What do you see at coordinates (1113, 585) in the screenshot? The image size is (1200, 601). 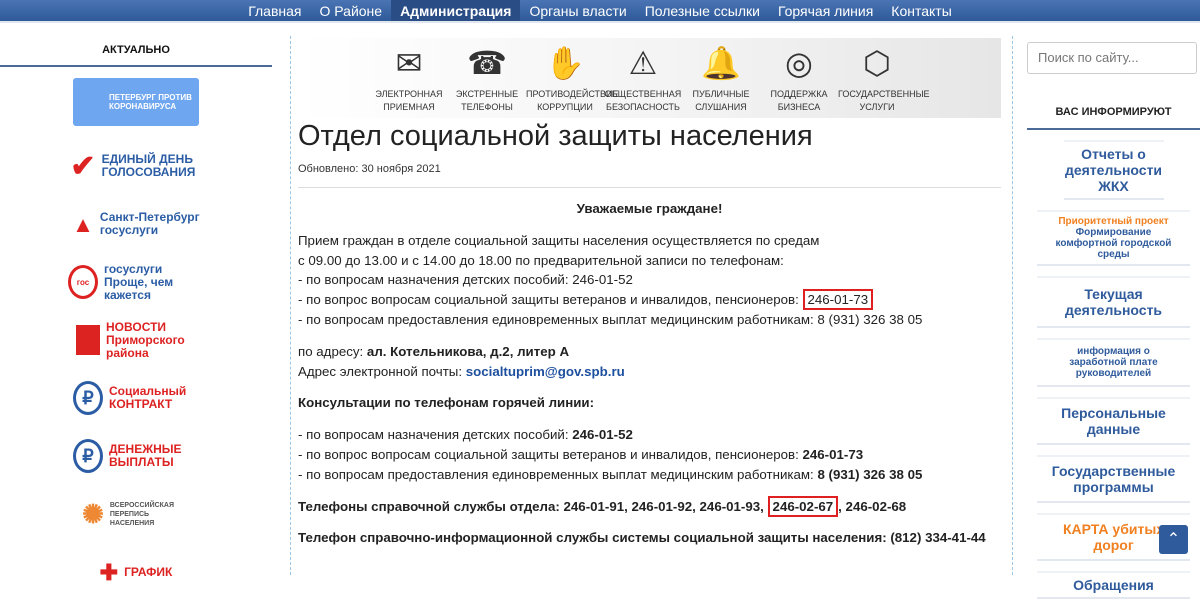 I see `link-appeals: Обращения` at bounding box center [1113, 585].